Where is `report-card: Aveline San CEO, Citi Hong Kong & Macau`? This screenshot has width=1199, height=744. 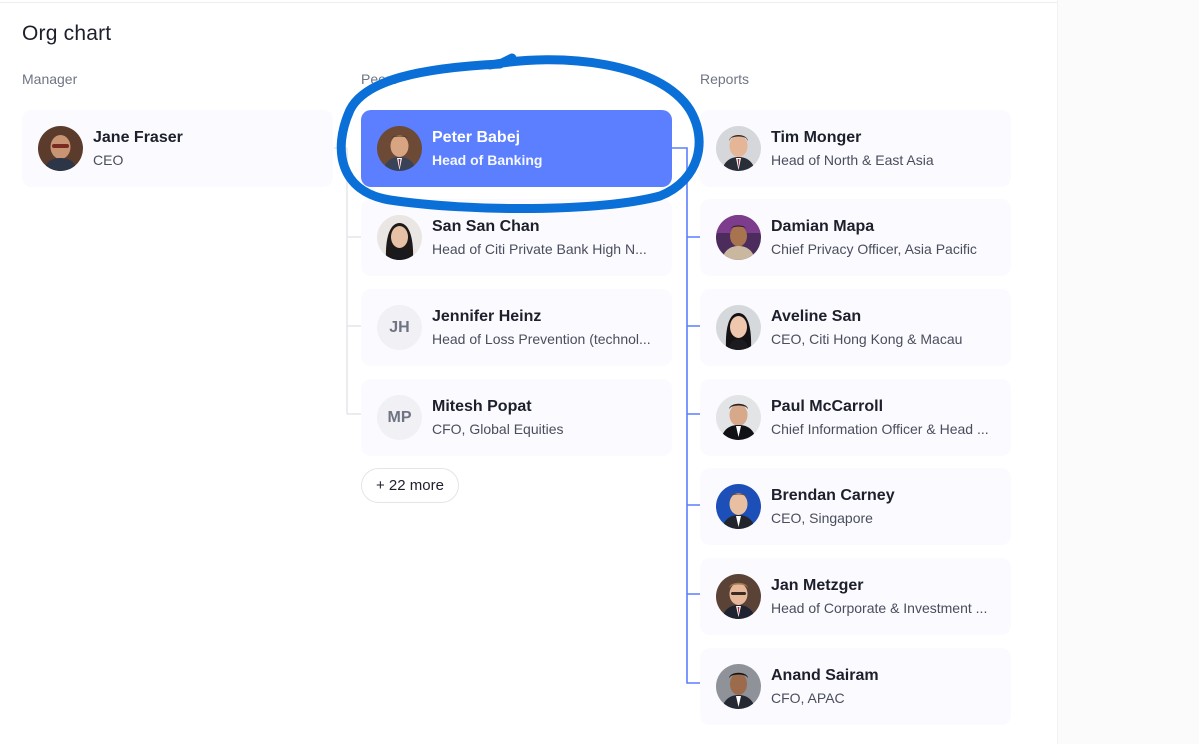
report-card: Aveline San CEO, Citi Hong Kong & Macau is located at coordinates (855, 327).